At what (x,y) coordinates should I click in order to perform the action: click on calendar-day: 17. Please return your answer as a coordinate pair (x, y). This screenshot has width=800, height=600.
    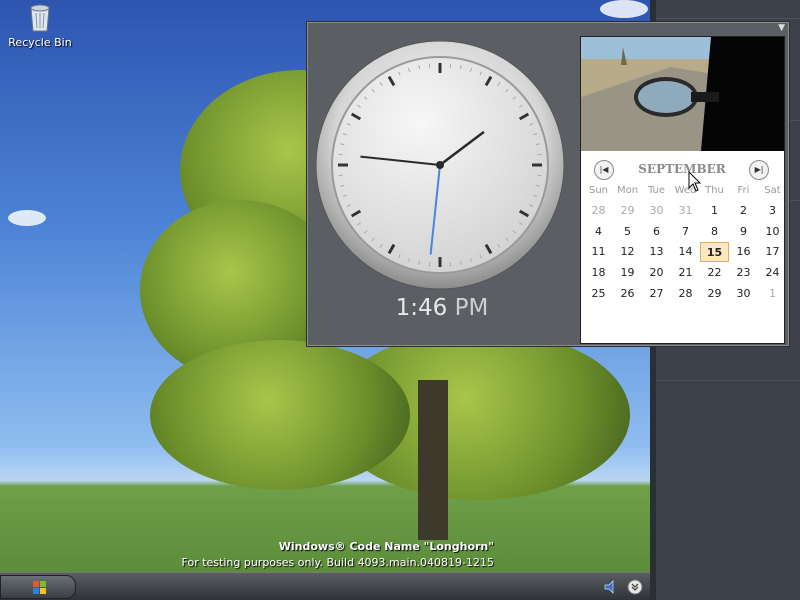
    Looking at the image, I should click on (772, 252).